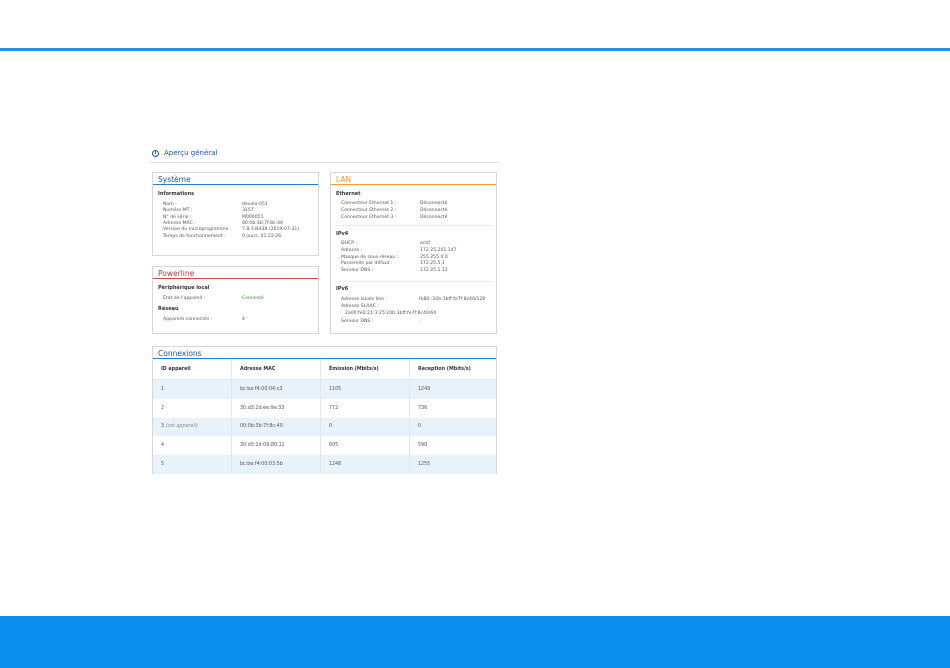 The width and height of the screenshot is (950, 668). I want to click on header-device-id: ID appareil, so click(192, 369).